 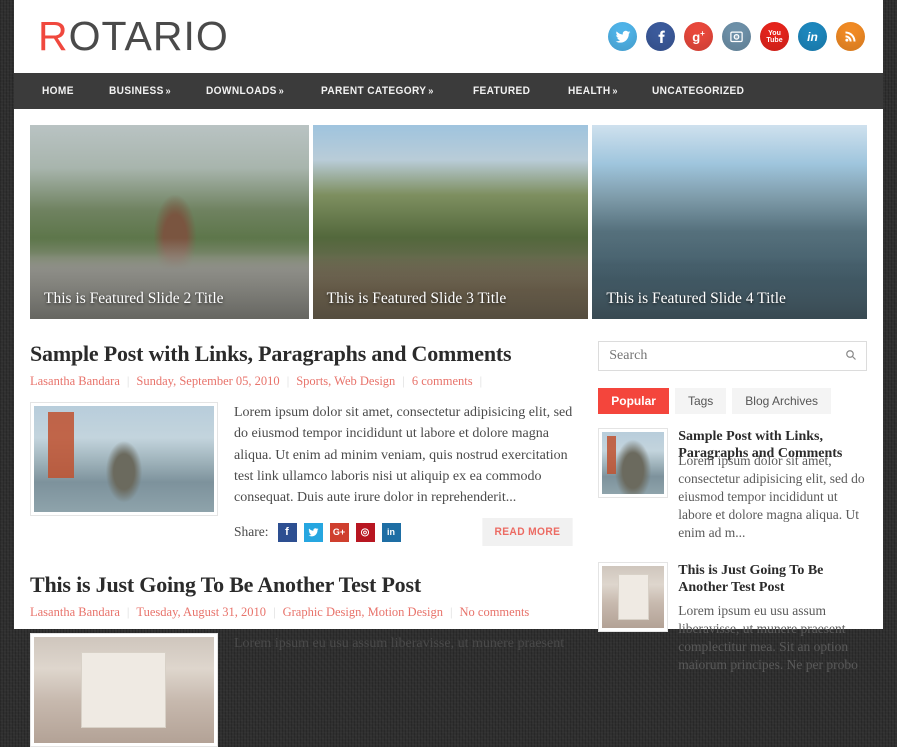 What do you see at coordinates (416, 298) in the screenshot?
I see `slide-caption: This is Featured Slide 3 Title` at bounding box center [416, 298].